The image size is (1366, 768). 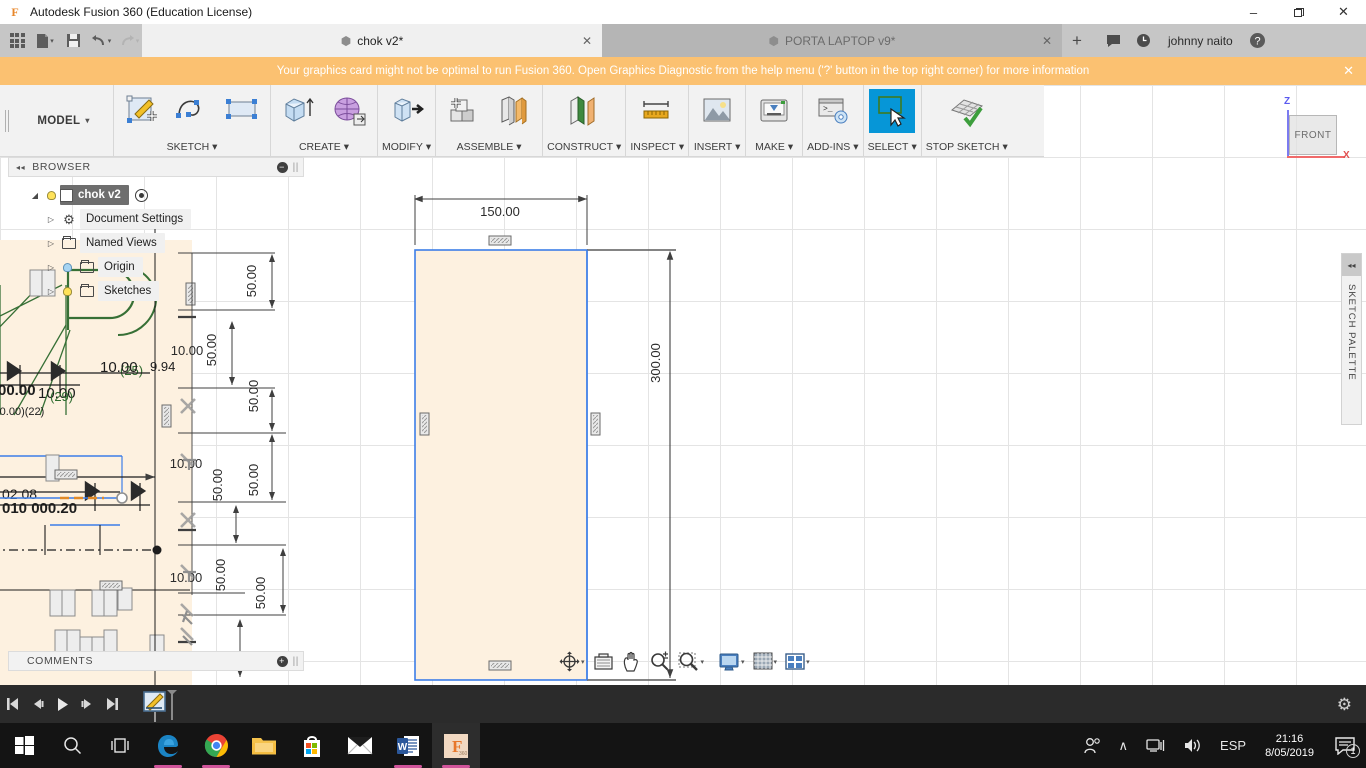 I want to click on expand-arrow-icon-2: ▷, so click(x=51, y=219).